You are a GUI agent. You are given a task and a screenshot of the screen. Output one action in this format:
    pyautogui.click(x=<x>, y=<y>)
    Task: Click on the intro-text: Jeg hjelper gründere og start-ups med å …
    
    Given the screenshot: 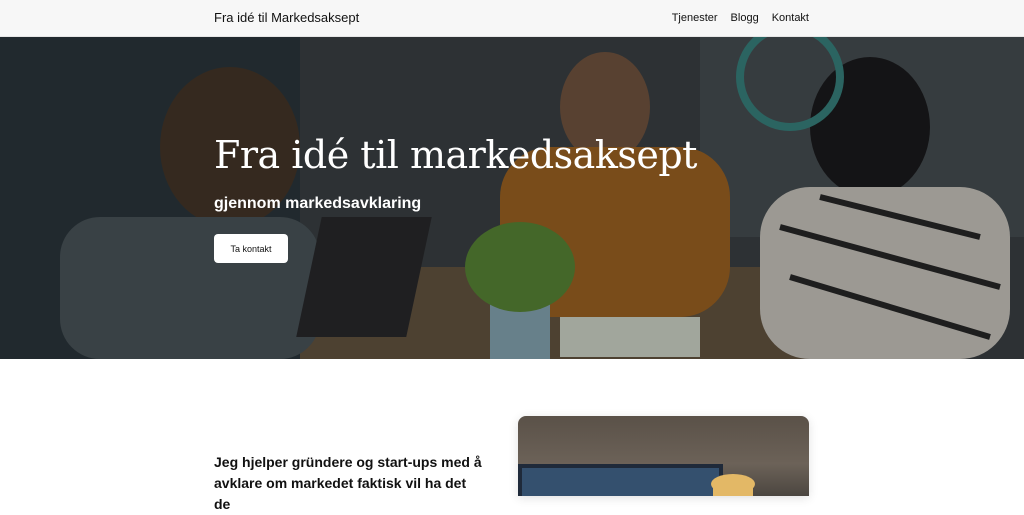 What is the action you would take?
    pyautogui.click(x=348, y=483)
    